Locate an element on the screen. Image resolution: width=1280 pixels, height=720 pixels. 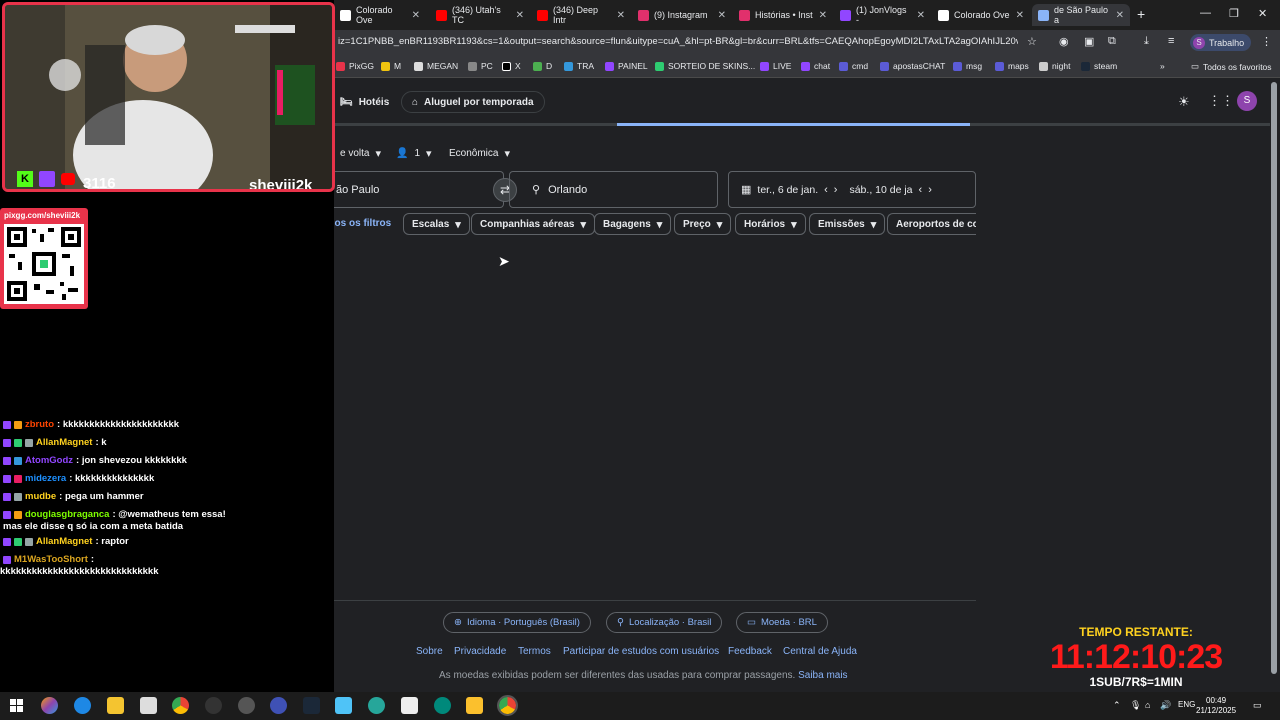
scrollbar is located at coordinates (1274, 378).